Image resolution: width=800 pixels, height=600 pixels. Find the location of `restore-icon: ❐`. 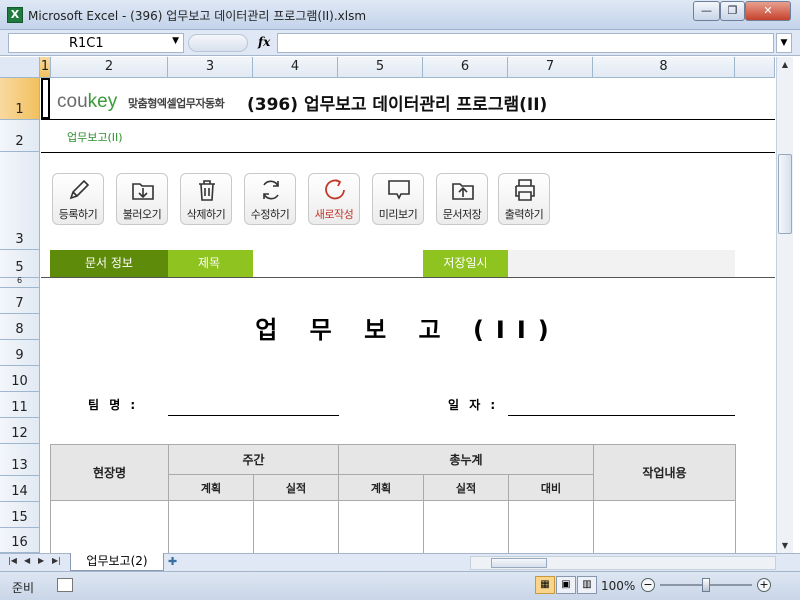

restore-icon: ❐ is located at coordinates (732, 11).